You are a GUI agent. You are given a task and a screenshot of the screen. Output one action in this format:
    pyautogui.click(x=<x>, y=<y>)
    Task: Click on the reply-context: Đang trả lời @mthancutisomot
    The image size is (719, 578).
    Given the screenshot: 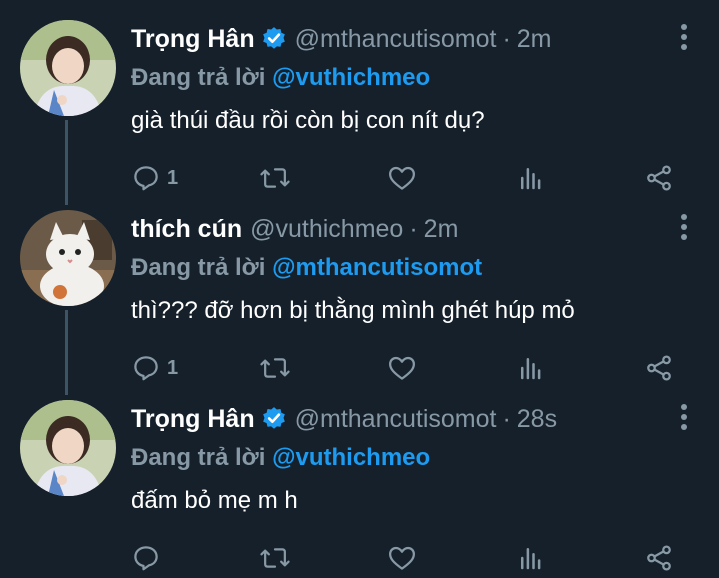 What is the action you would take?
    pyautogui.click(x=306, y=268)
    